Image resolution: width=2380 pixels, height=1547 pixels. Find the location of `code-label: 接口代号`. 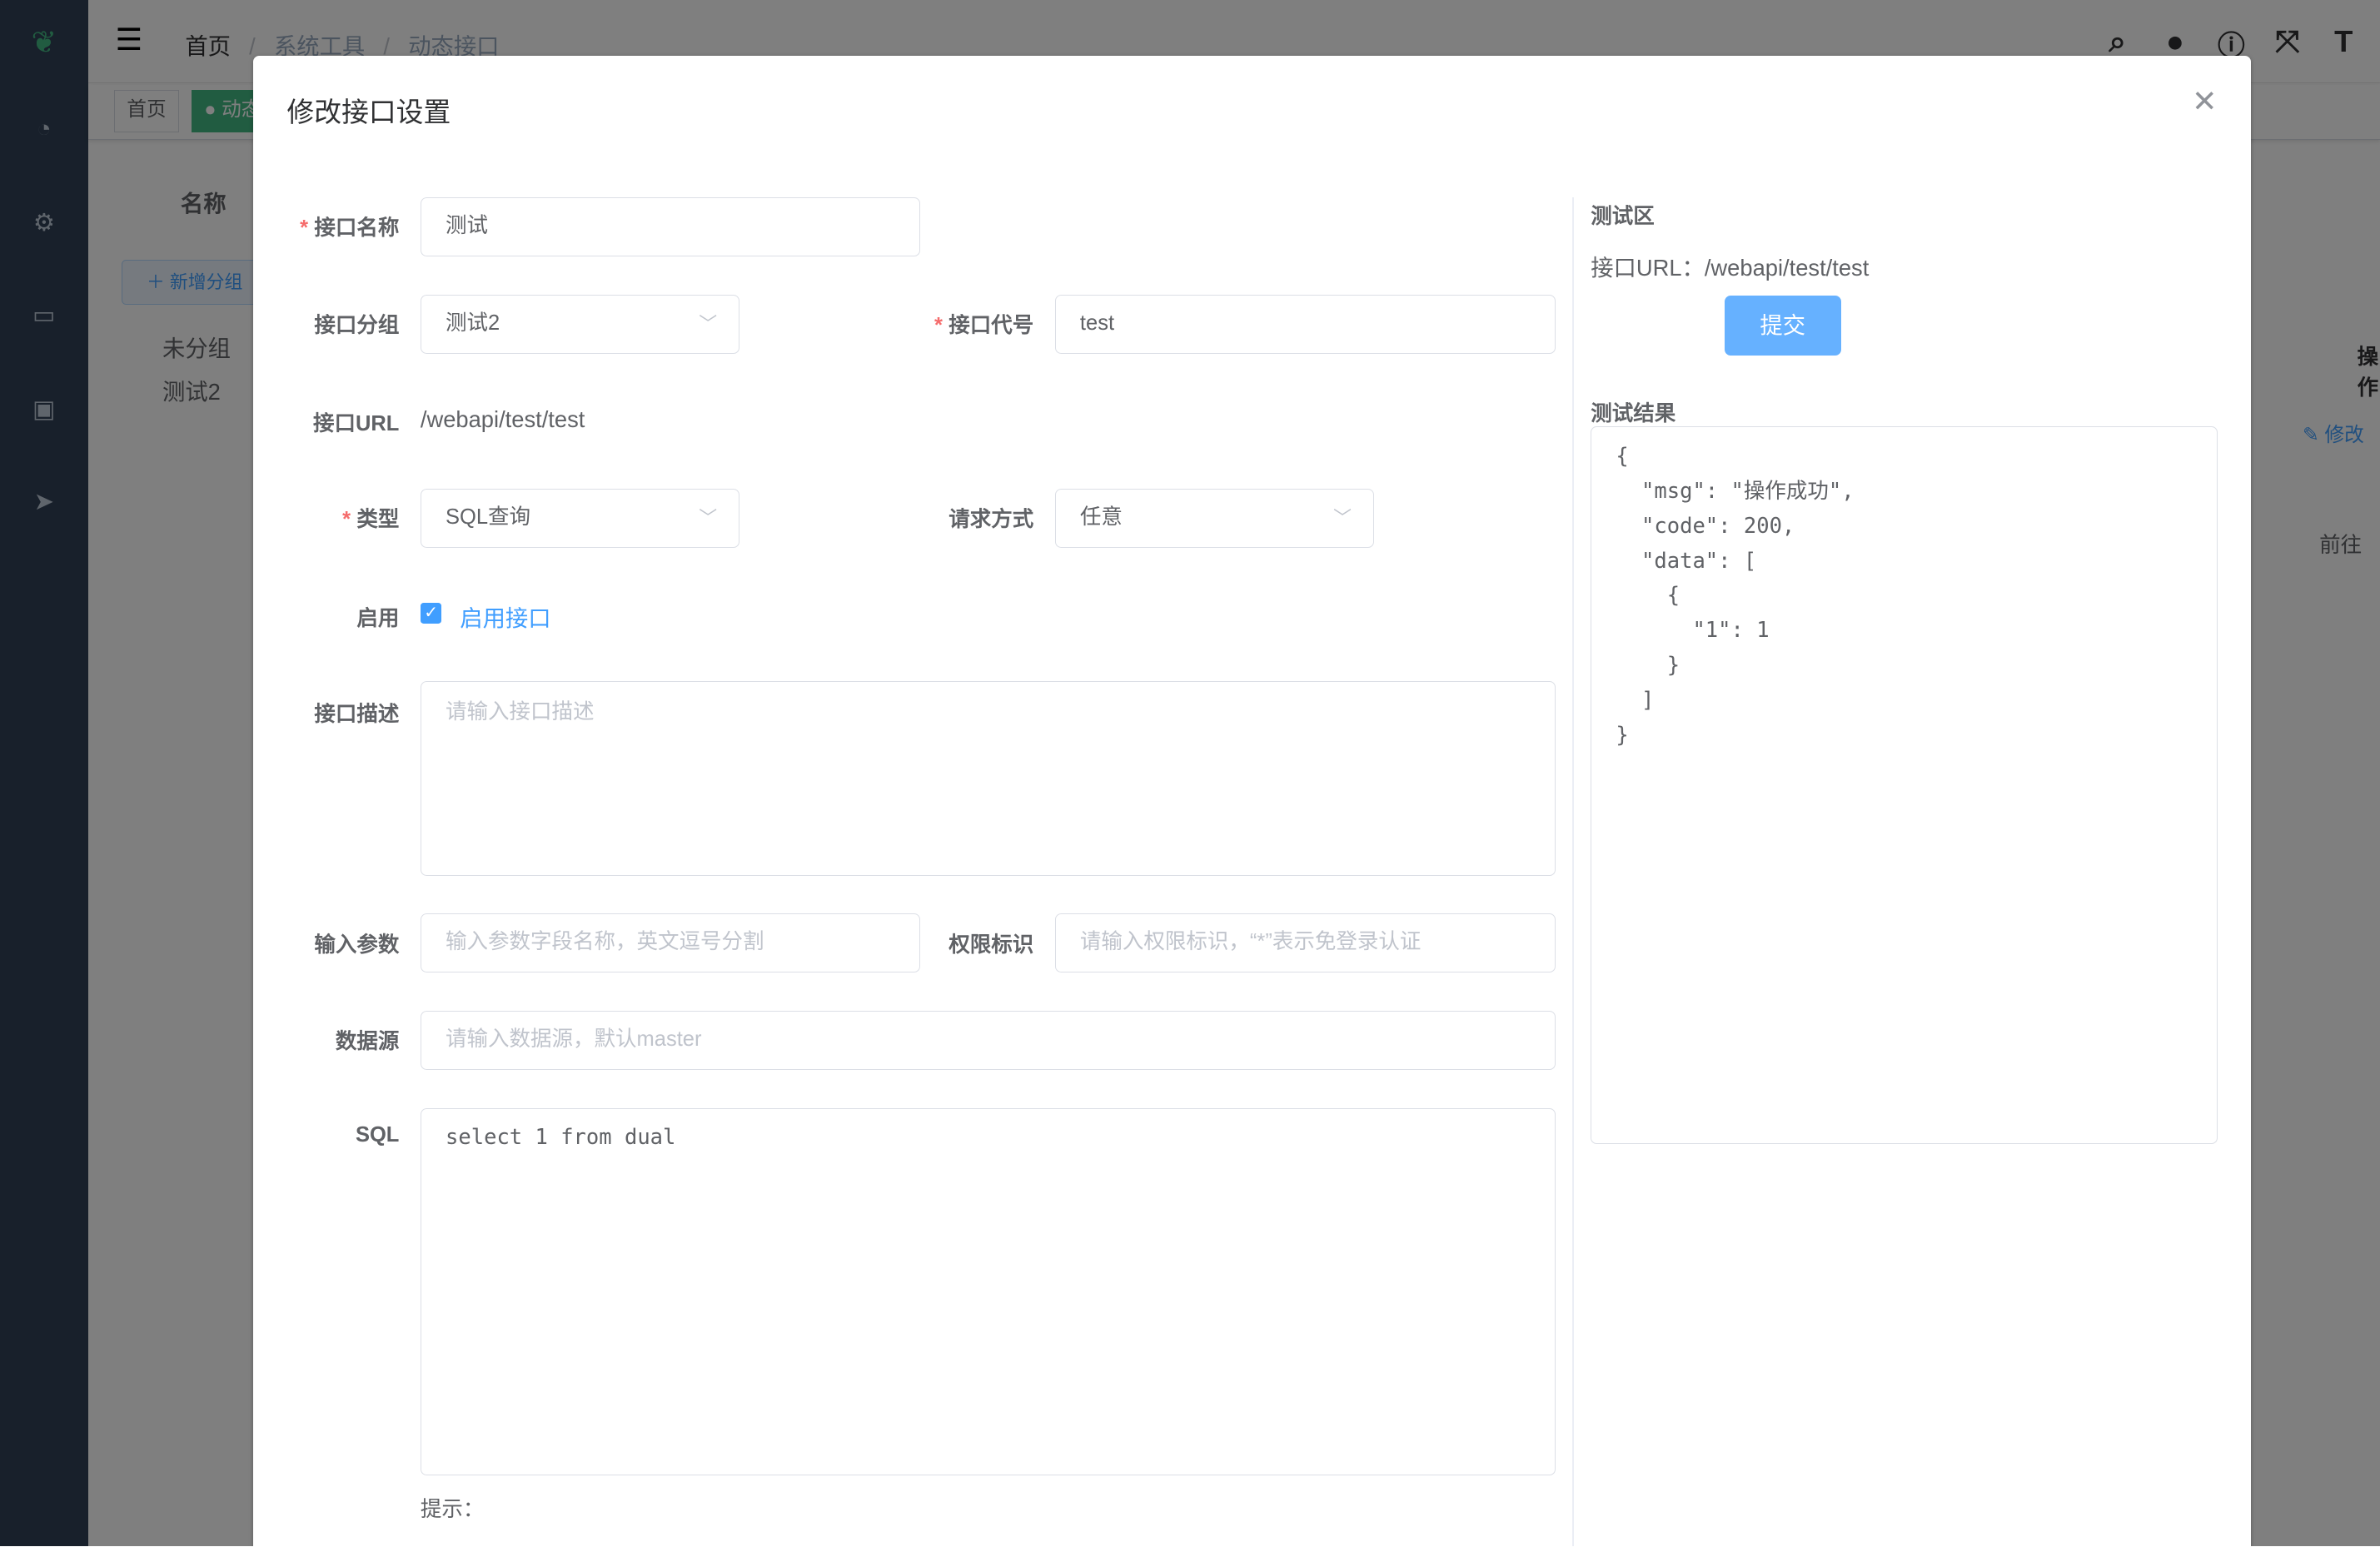

code-label: 接口代号 is located at coordinates (942, 323).